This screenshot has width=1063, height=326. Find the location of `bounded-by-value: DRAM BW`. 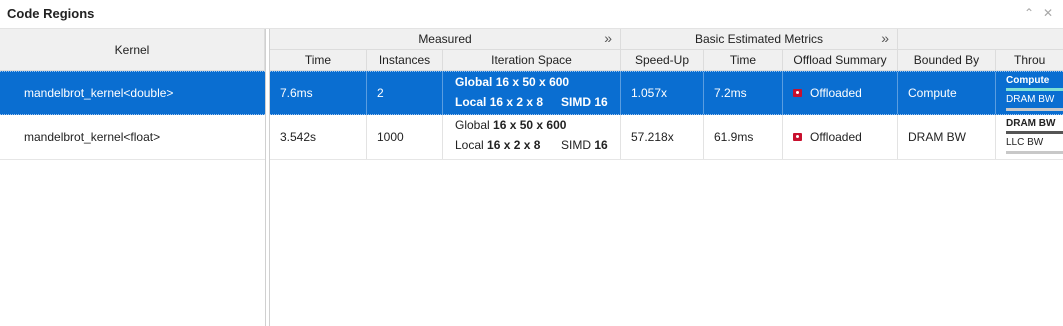

bounded-by-value: DRAM BW is located at coordinates (937, 137).